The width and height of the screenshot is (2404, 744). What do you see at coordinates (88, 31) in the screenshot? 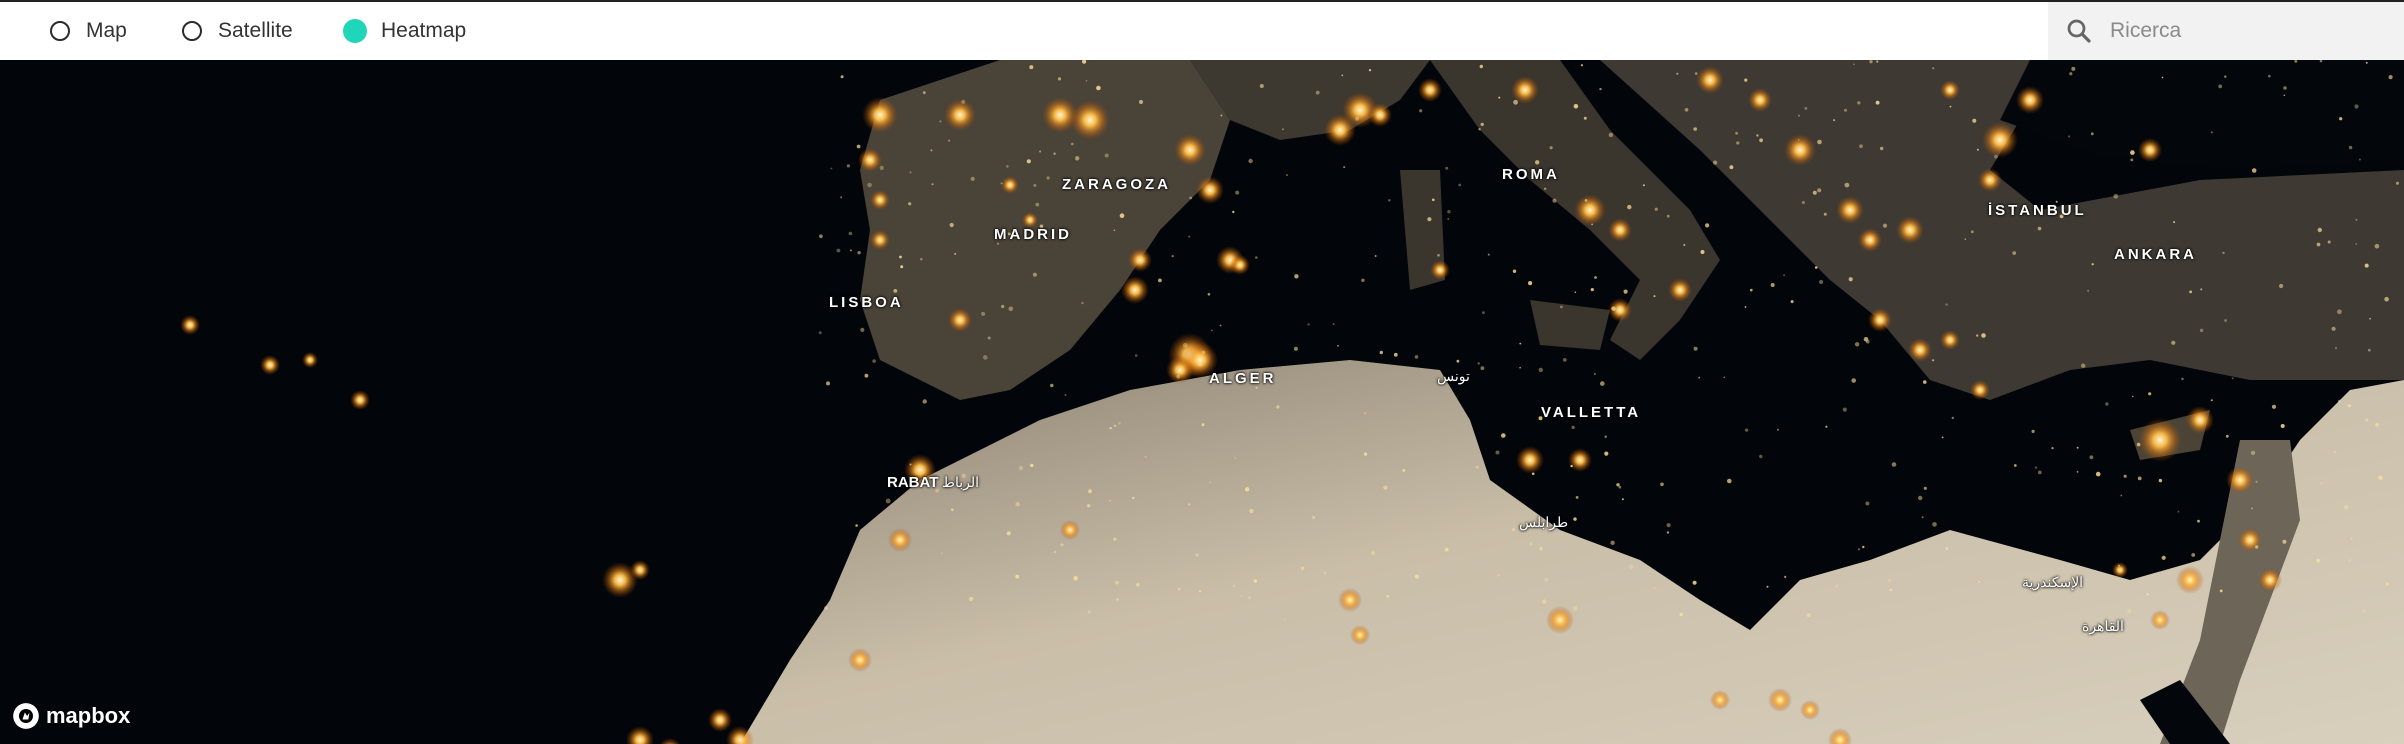
I see `layer-option-map: Map` at bounding box center [88, 31].